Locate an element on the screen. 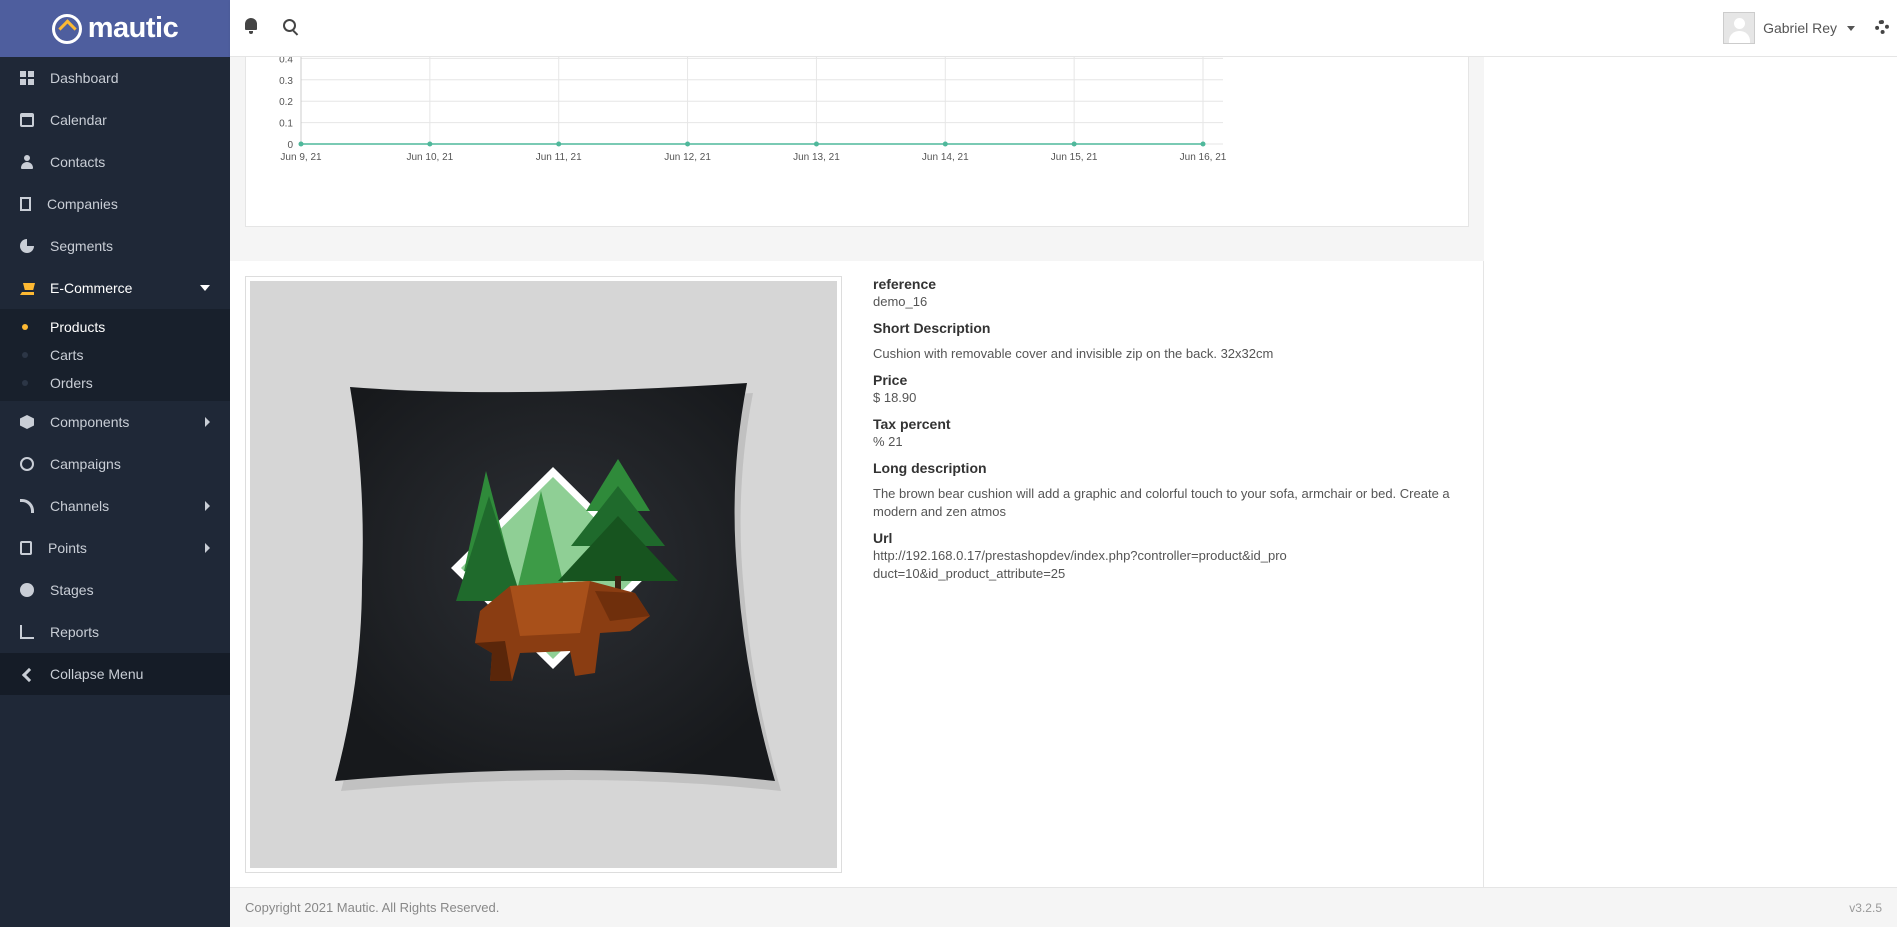  sidebar-item-segments: Segments is located at coordinates (115, 246).